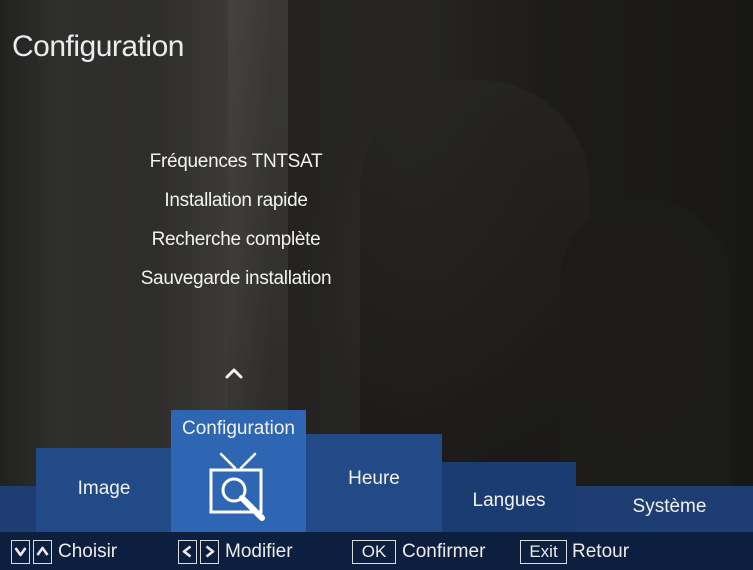 The image size is (753, 570). I want to click on tab-systeme: Système, so click(664, 509).